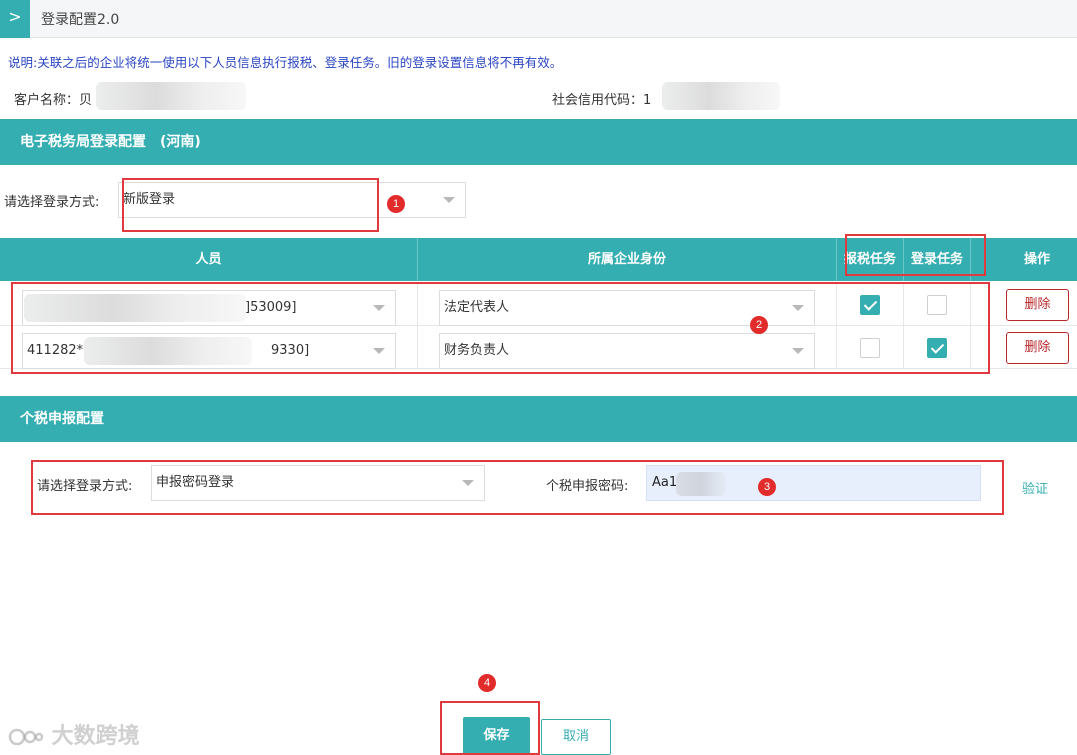  Describe the element at coordinates (95, 736) in the screenshot. I see `watermark-text: 大数跨境` at that location.